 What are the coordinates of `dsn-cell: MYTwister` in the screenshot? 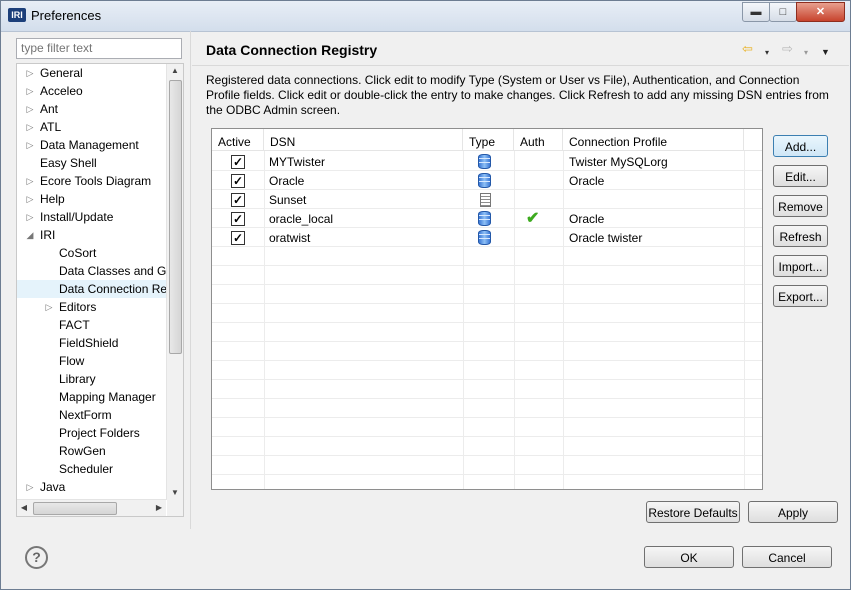 It's located at (297, 161).